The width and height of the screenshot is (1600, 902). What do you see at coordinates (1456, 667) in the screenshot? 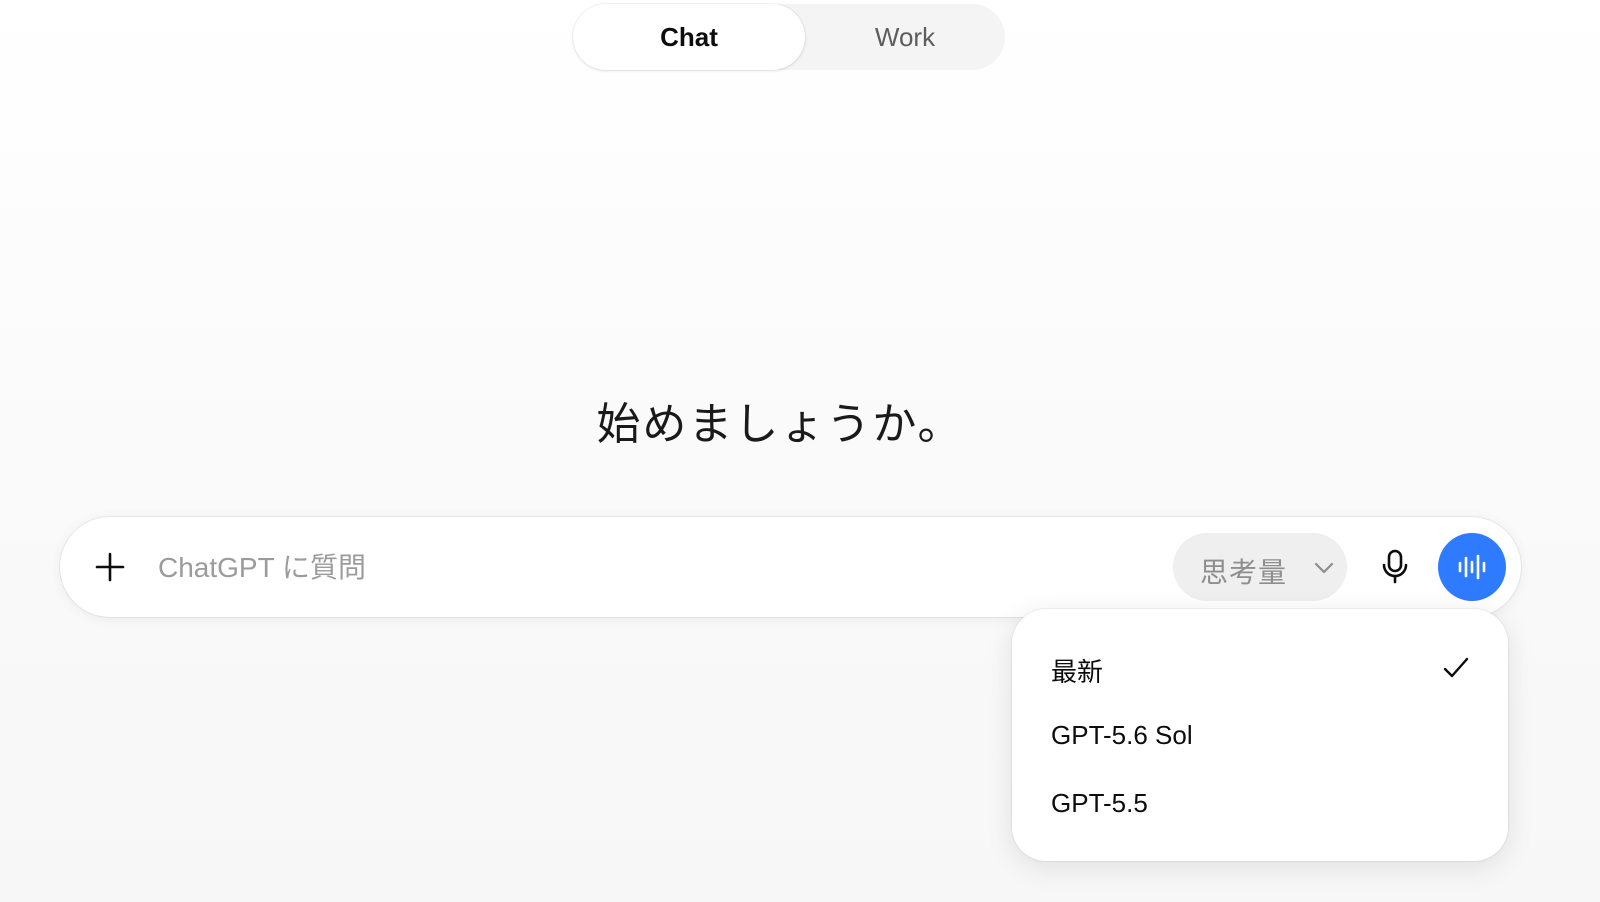
I see `checkmark-icon` at bounding box center [1456, 667].